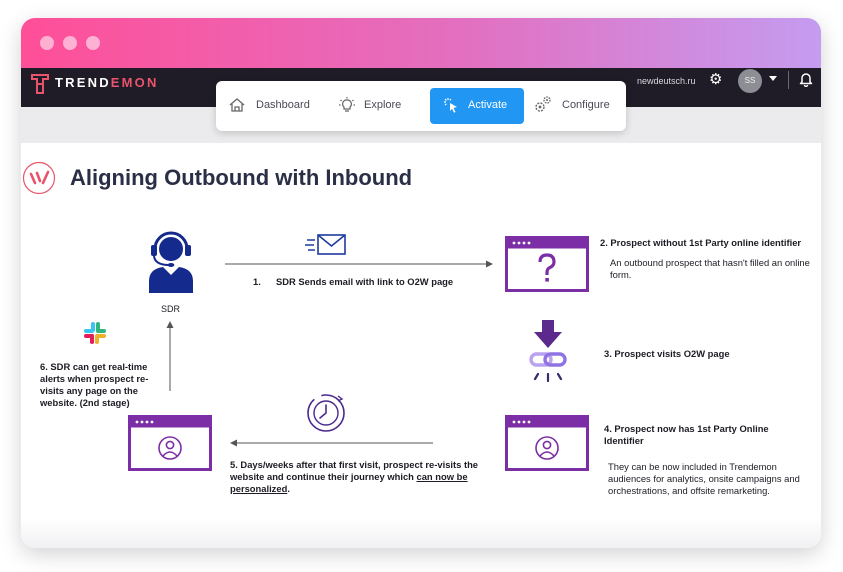  Describe the element at coordinates (107, 82) in the screenshot. I see `brand-wordmark: TRENDEMON` at that location.